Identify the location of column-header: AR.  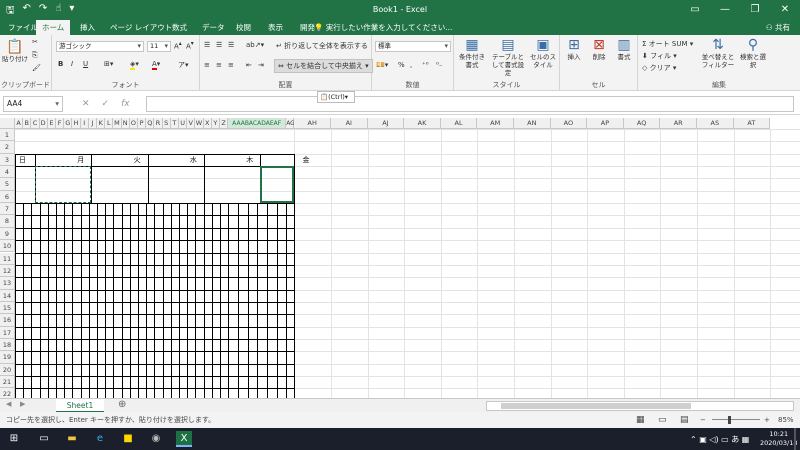
(678, 123).